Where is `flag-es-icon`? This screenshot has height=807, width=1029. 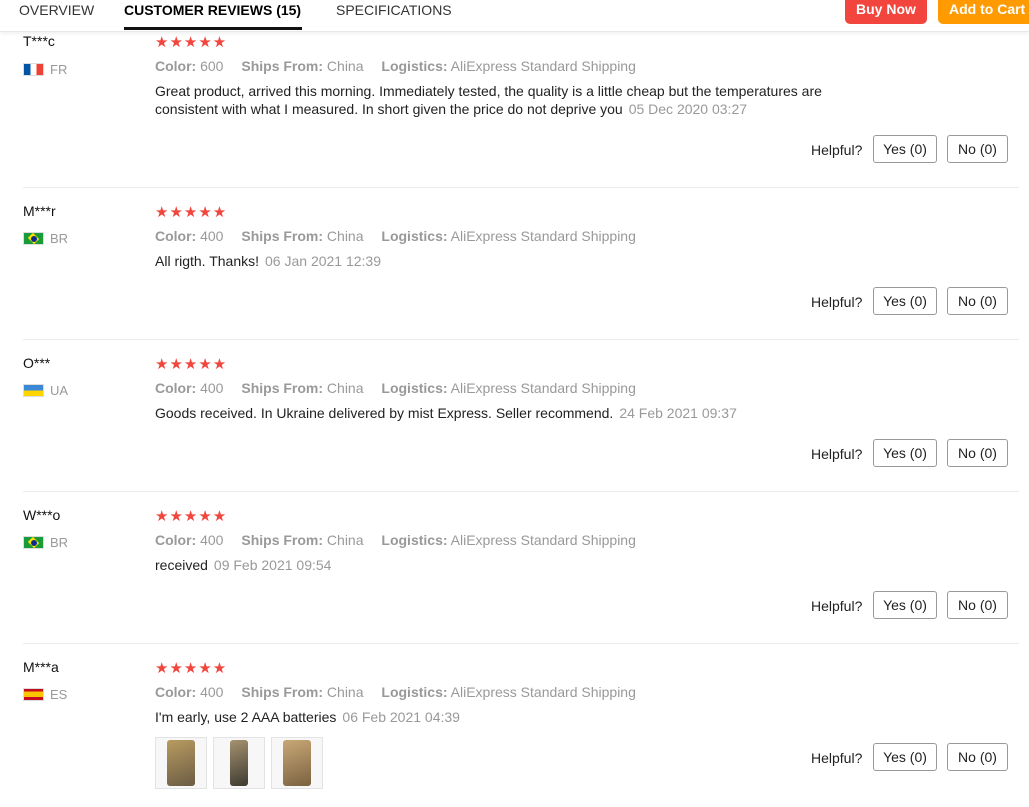
flag-es-icon is located at coordinates (33, 694).